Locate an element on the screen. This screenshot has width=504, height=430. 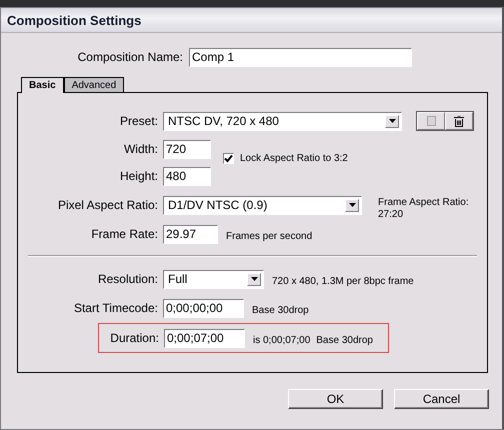
document-icon is located at coordinates (431, 121).